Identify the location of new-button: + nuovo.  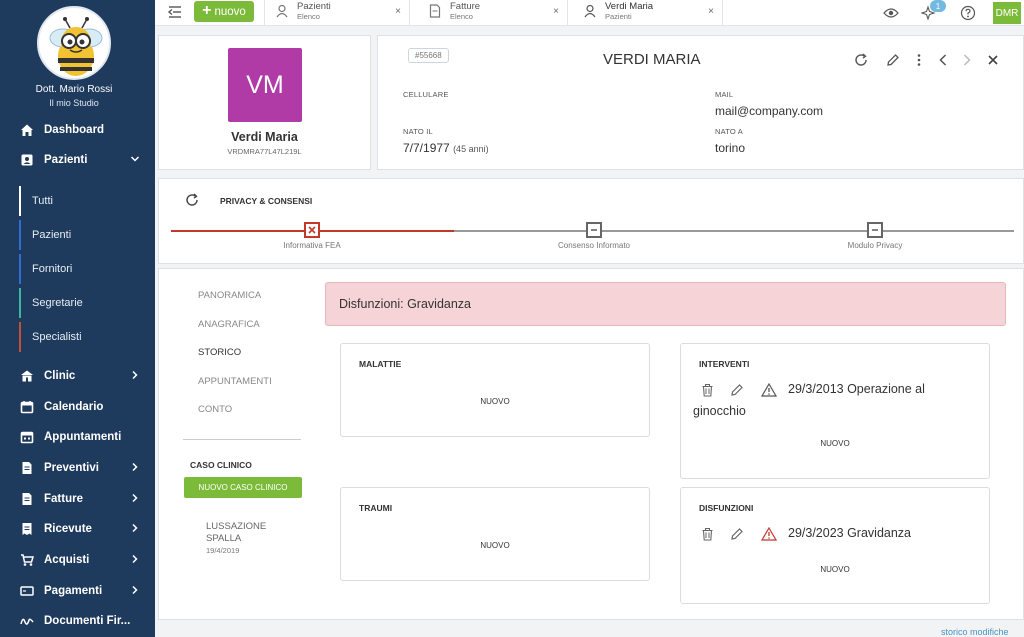
(224, 11).